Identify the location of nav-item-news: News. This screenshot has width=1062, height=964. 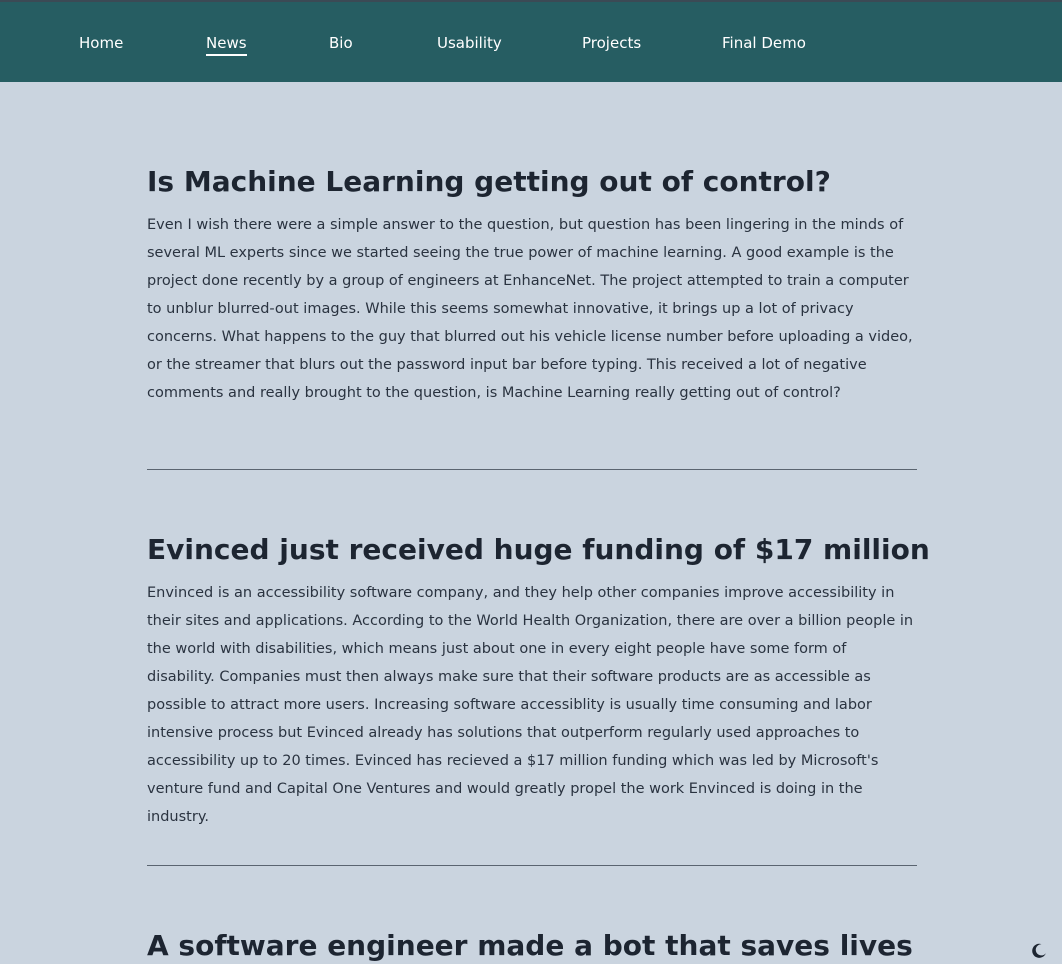
(226, 44).